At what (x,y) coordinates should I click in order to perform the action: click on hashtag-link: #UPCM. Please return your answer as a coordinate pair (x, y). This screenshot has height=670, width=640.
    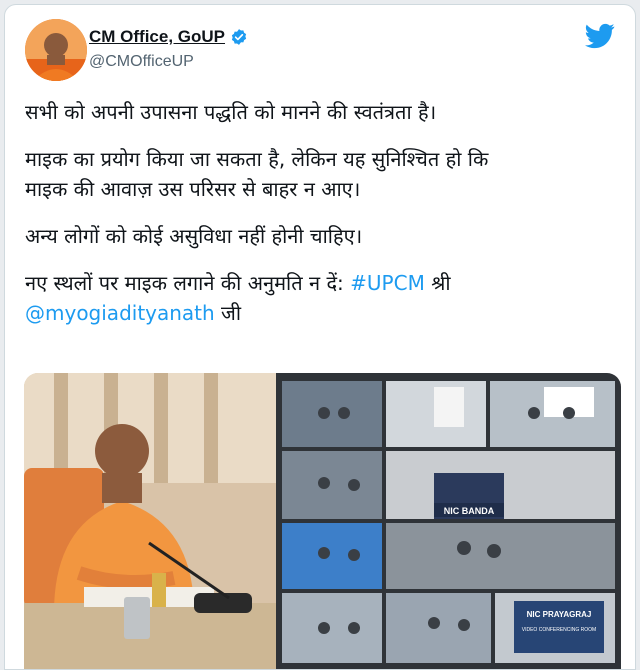
    Looking at the image, I should click on (387, 283).